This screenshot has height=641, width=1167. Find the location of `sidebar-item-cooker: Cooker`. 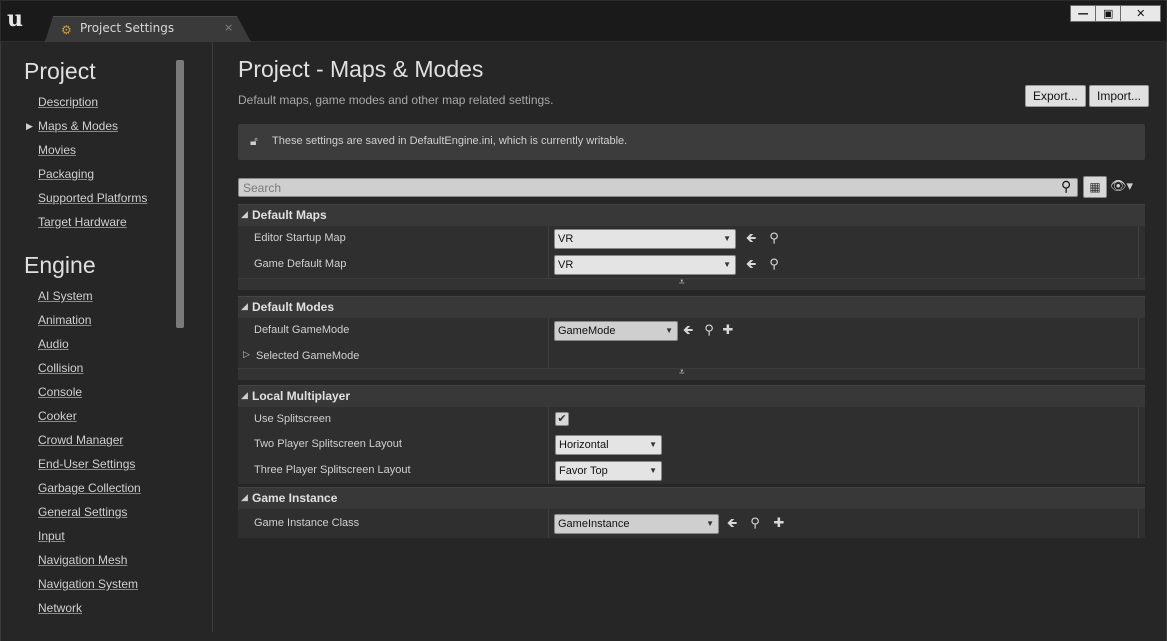

sidebar-item-cooker: Cooker is located at coordinates (95, 416).